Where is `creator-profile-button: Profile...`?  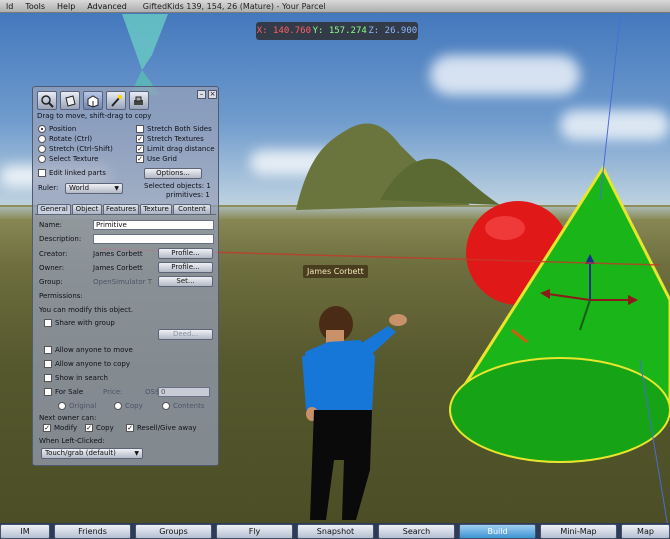
creator-profile-button: Profile... is located at coordinates (185, 253).